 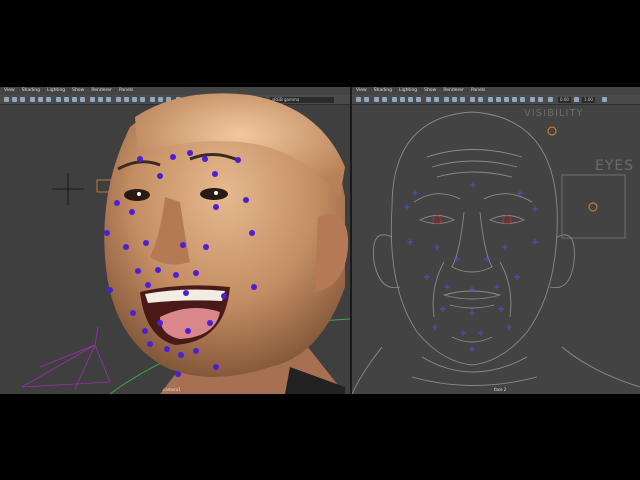 I want to click on eye-left, so click(x=214, y=194).